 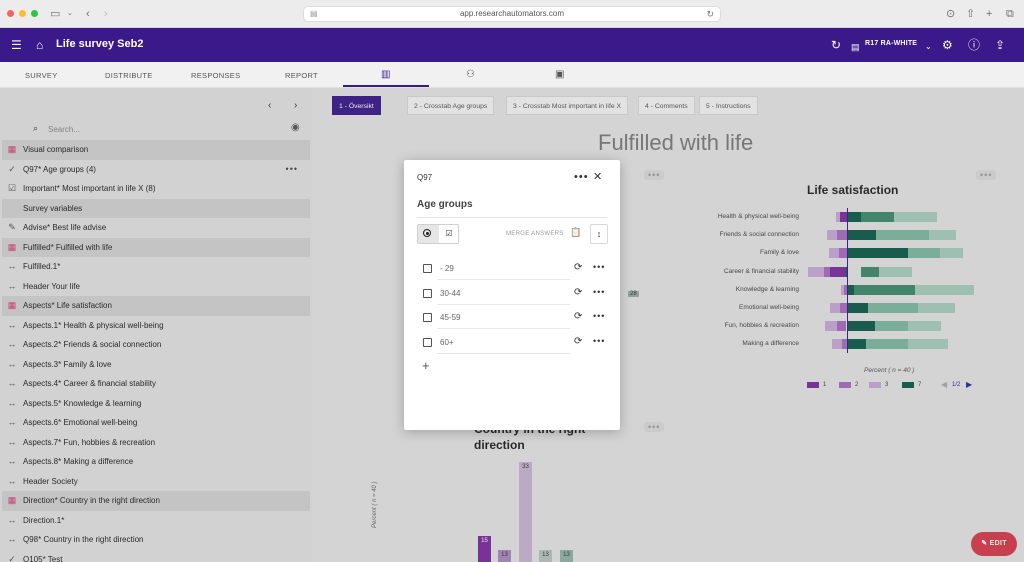 What do you see at coordinates (970, 14) in the screenshot?
I see `share-icon: ⇧` at bounding box center [970, 14].